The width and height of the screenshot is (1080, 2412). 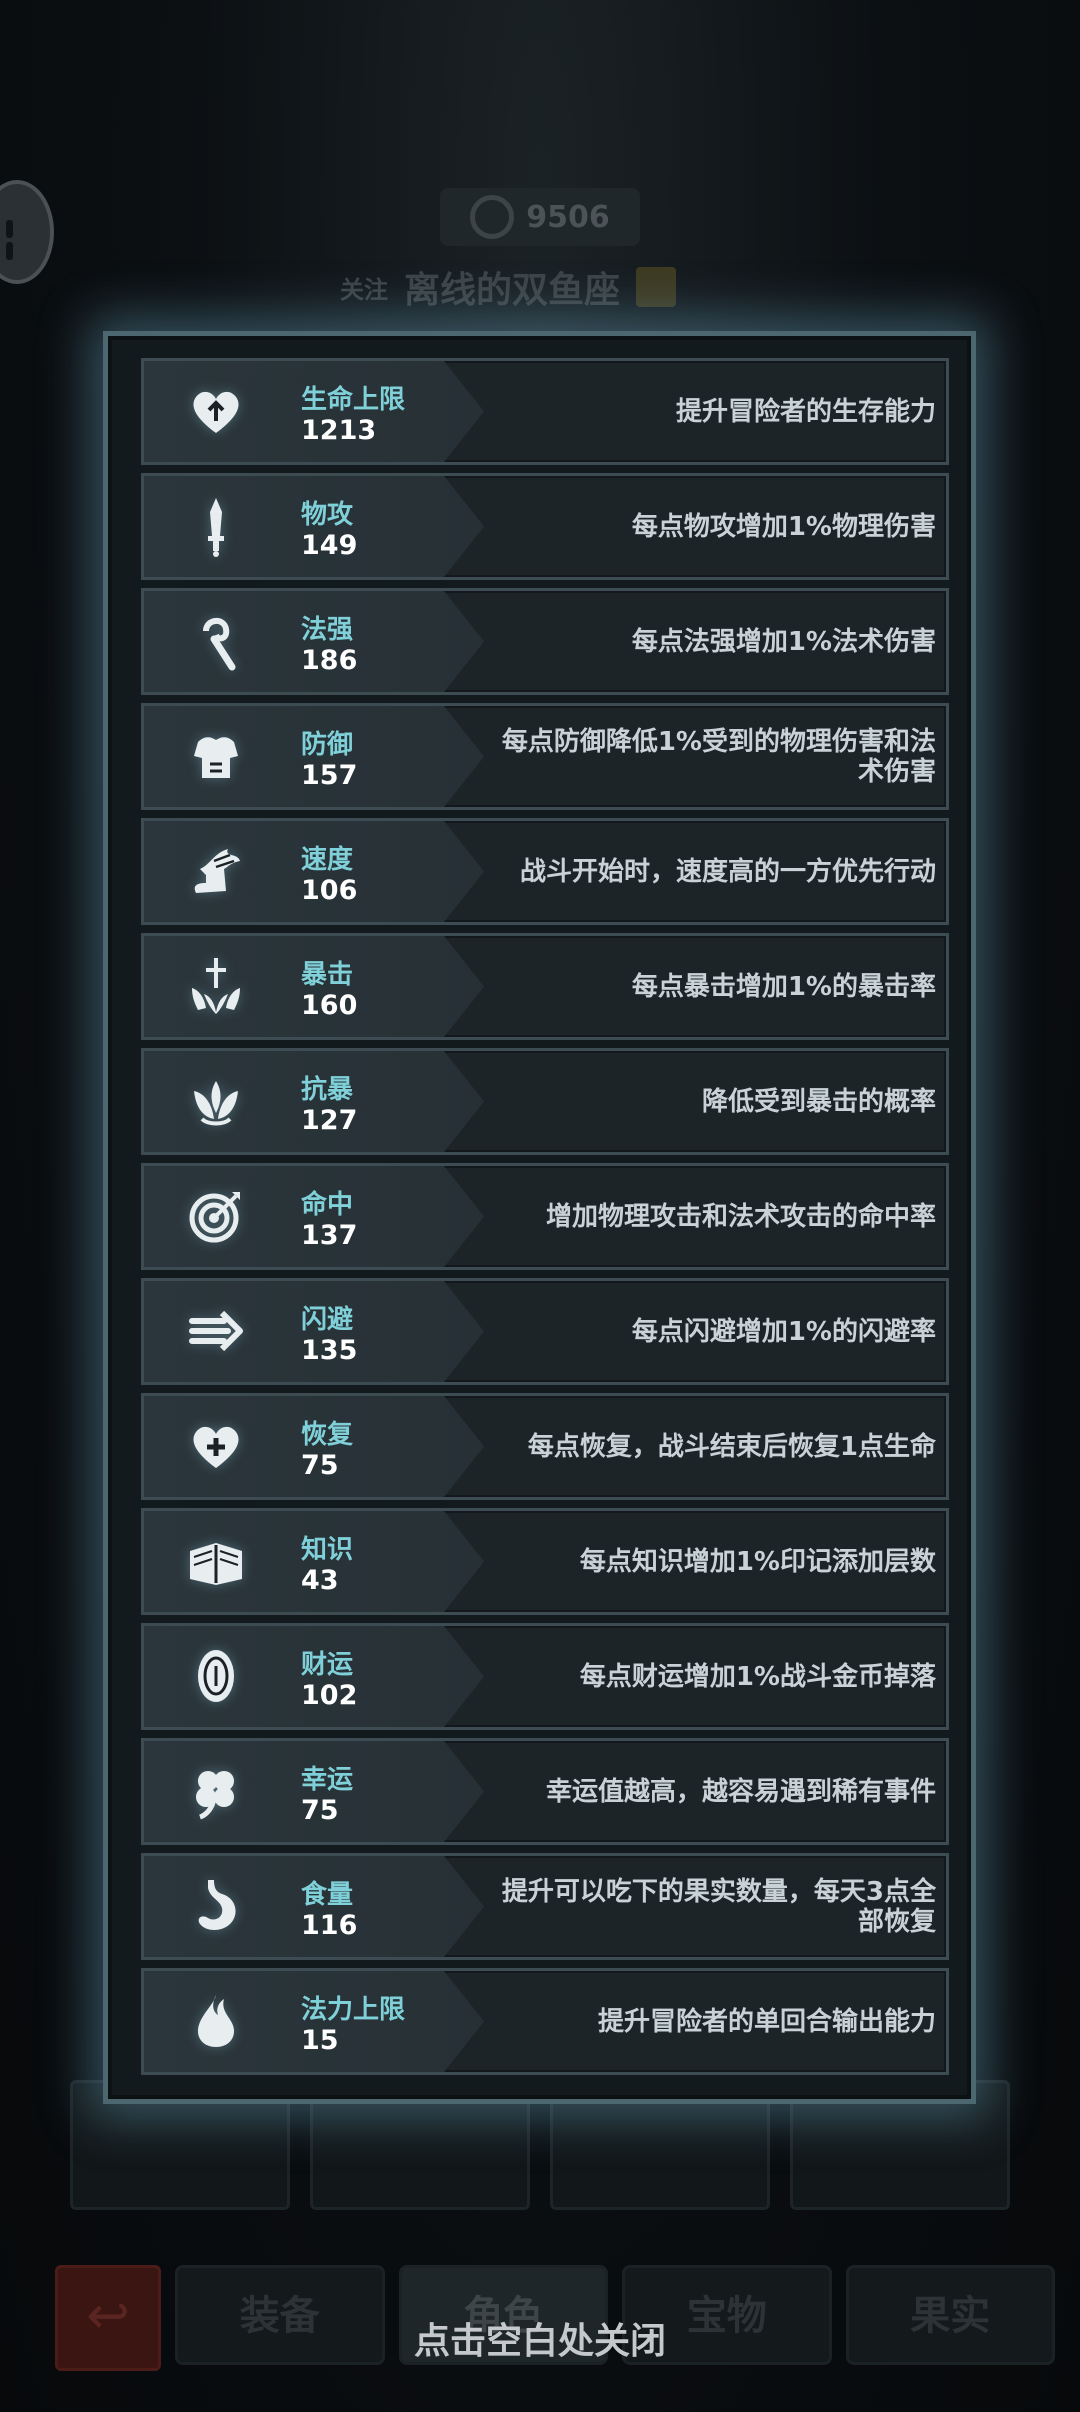 I want to click on stat-row: 知识 43 每点知识增加1%印记添加层数, so click(x=545, y=1561).